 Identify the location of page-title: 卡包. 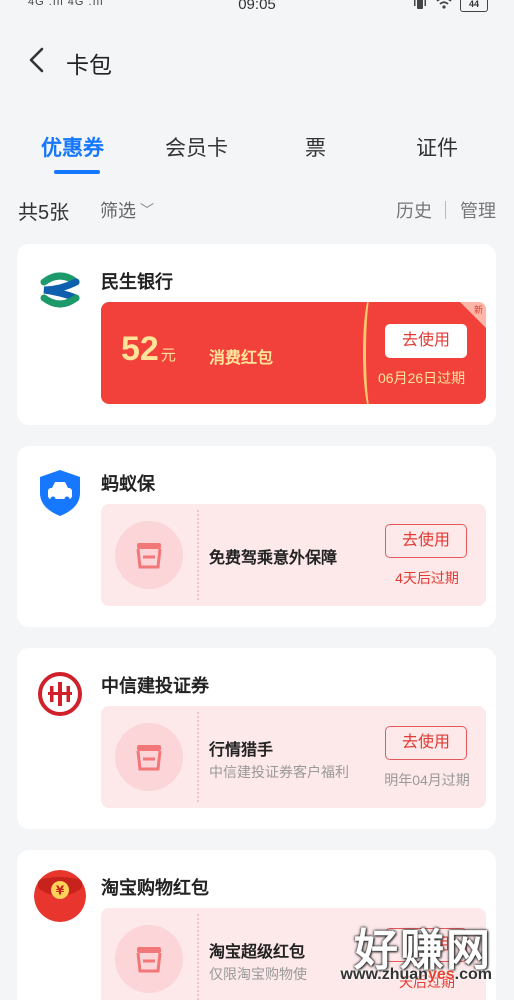
(89, 65).